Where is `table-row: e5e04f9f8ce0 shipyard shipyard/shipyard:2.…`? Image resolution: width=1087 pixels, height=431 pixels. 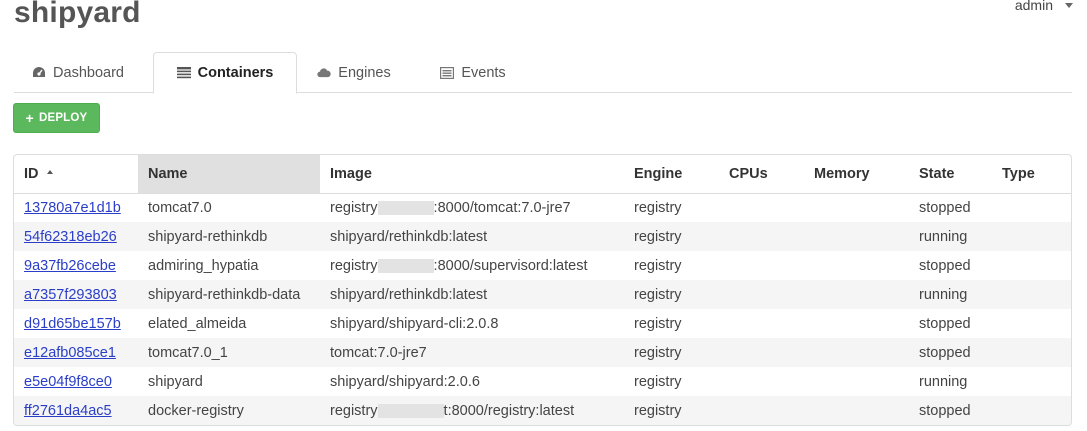
table-row: e5e04f9f8ce0 shipyard shipyard/shipyard:2.… is located at coordinates (542, 381).